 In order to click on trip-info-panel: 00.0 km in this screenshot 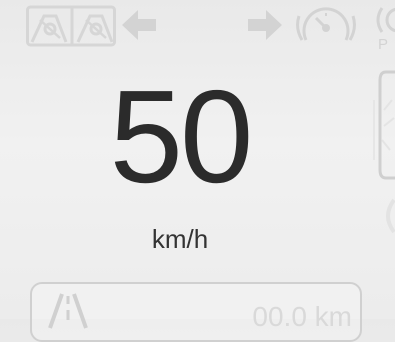, I will do `click(196, 312)`.